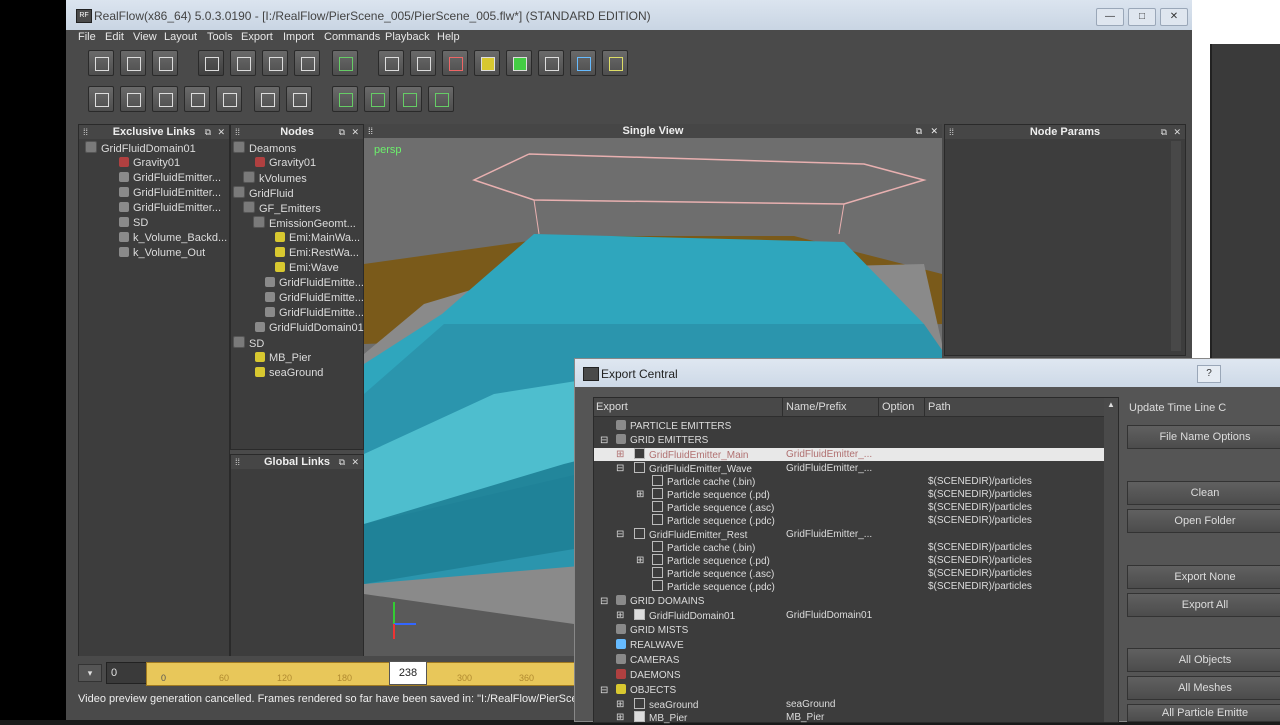 The image size is (1280, 725). Describe the element at coordinates (377, 99) in the screenshot. I see `mesh-build-button` at that location.